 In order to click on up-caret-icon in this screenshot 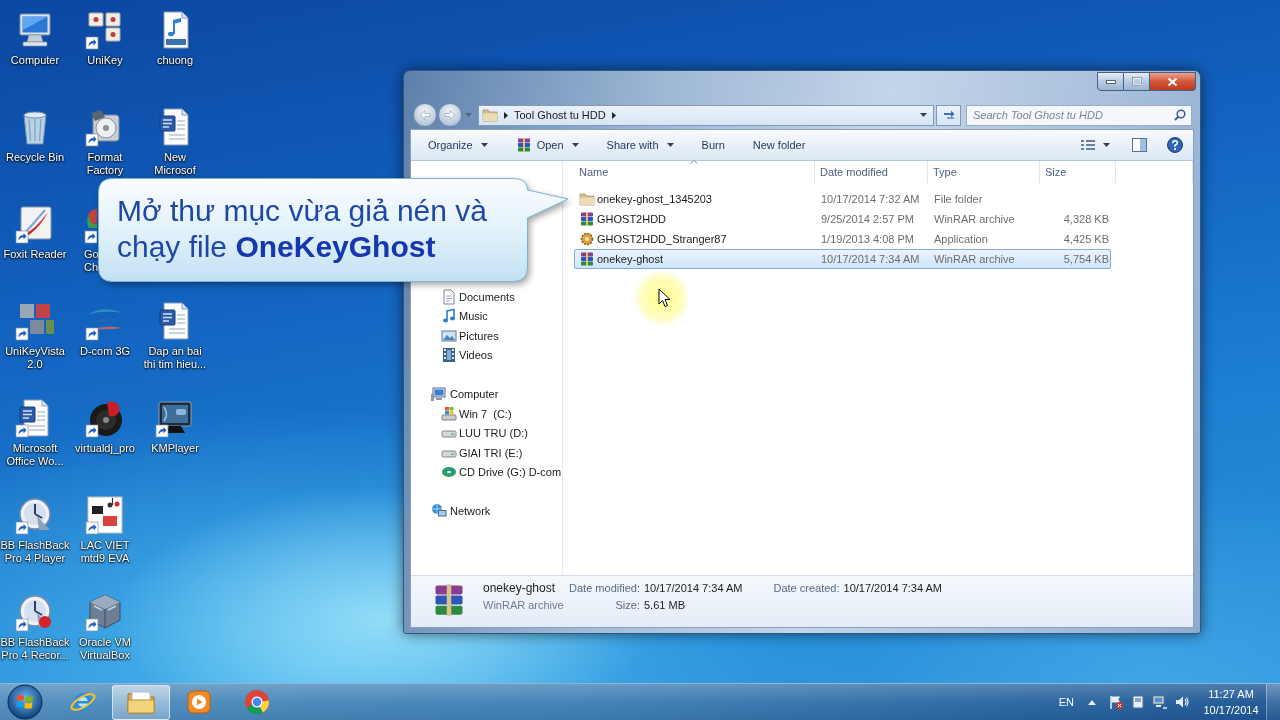, I will do `click(1092, 702)`.